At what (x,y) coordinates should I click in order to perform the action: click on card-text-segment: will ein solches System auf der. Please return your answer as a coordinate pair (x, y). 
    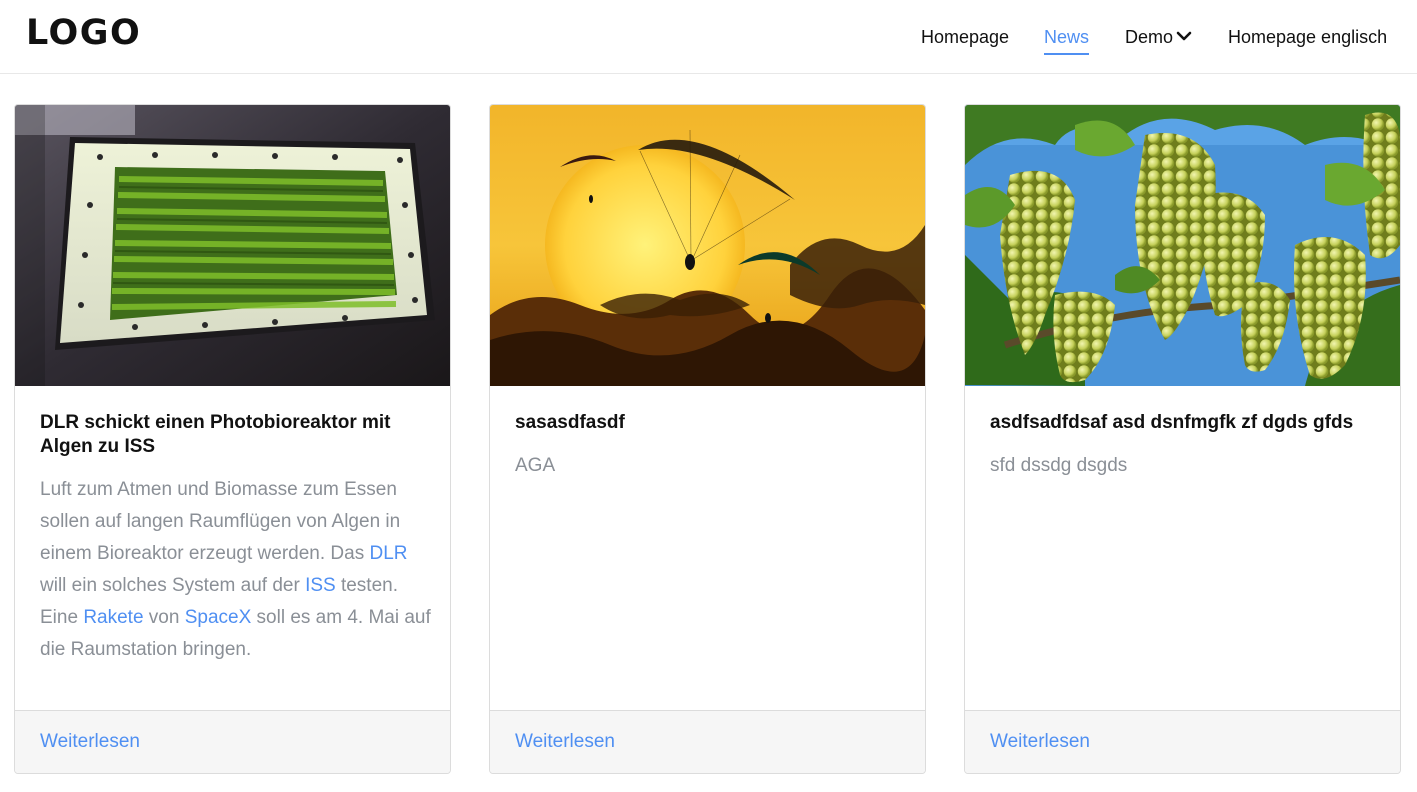
    Looking at the image, I should click on (173, 585).